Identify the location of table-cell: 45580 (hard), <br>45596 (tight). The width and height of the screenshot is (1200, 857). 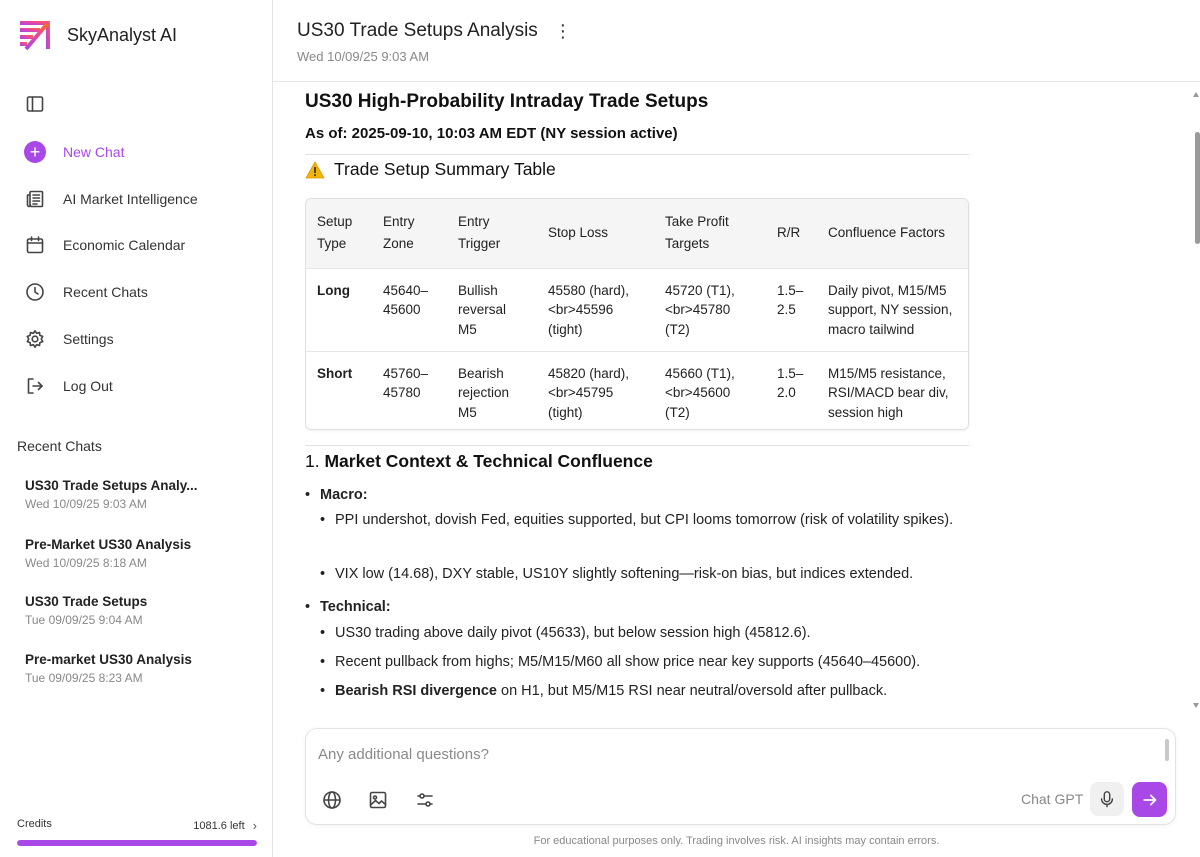
(595, 309).